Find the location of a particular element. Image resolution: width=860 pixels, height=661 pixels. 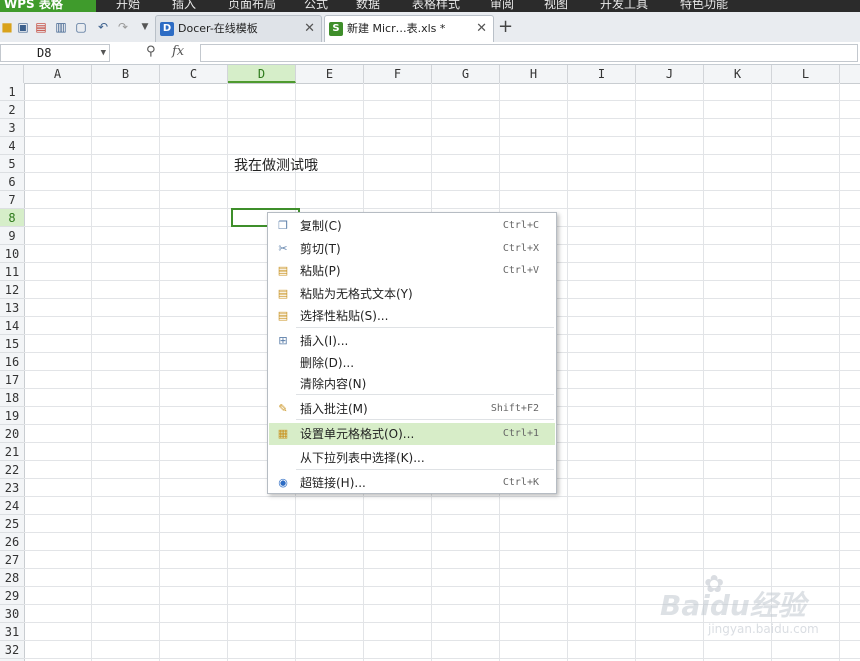

row-header-27: 27 is located at coordinates (12, 560).